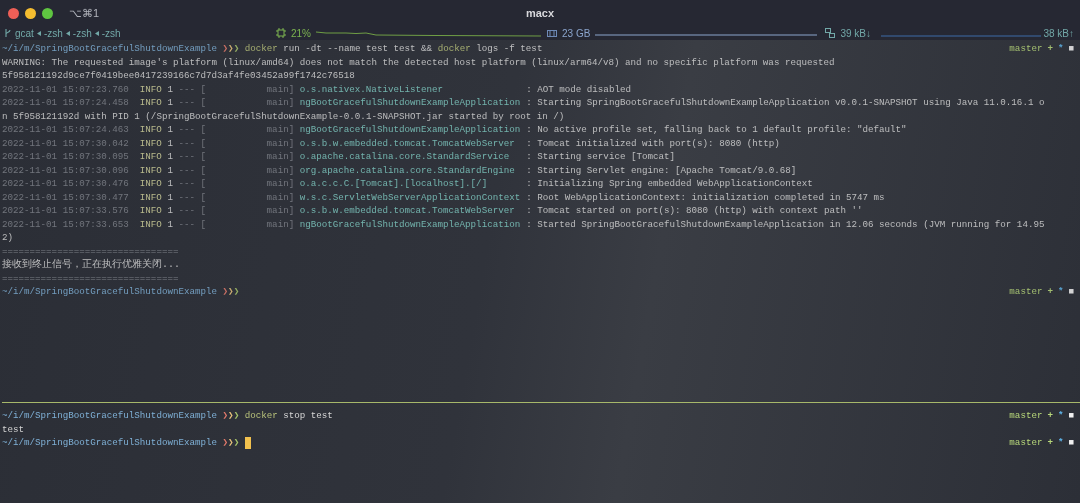  I want to click on log-timestamp: 2022-11-01 15:07:23.760, so click(65, 89).